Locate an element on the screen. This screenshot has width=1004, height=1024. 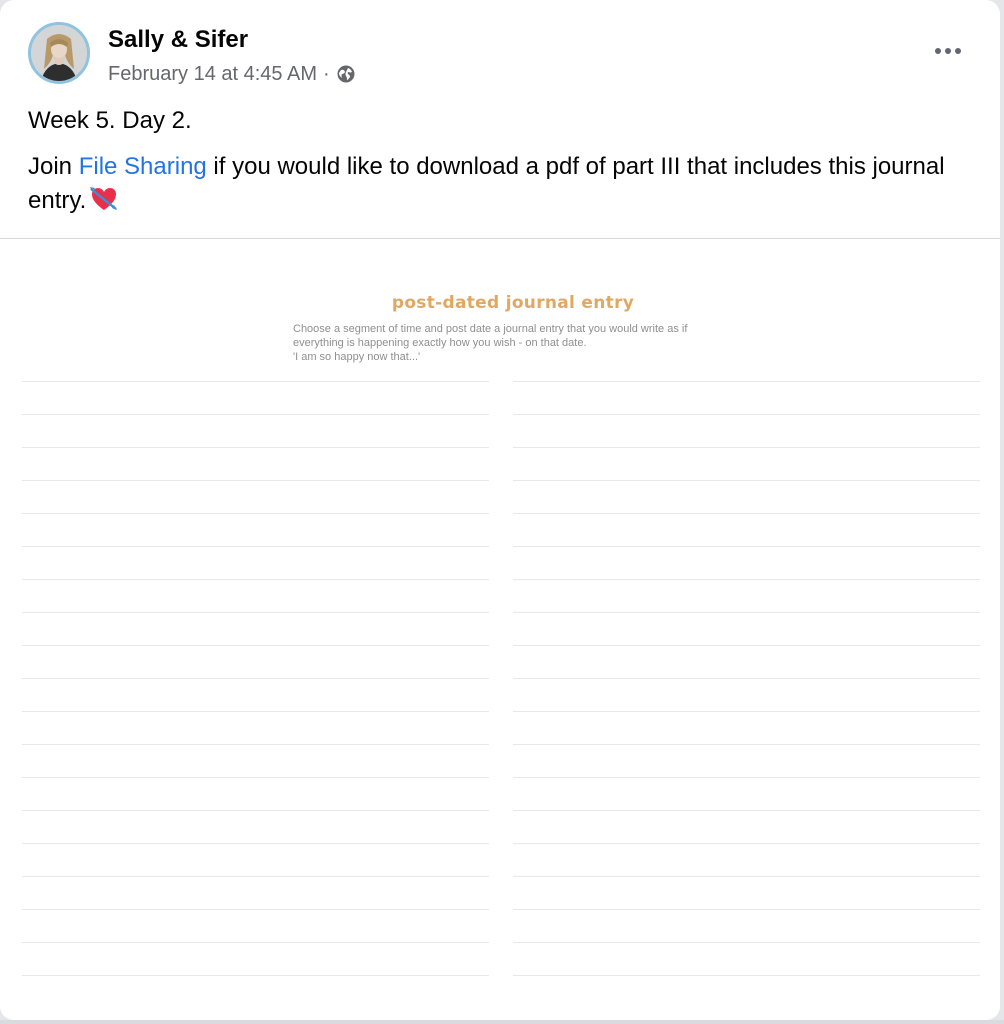
heart-with-arrow-icon is located at coordinates (104, 204).